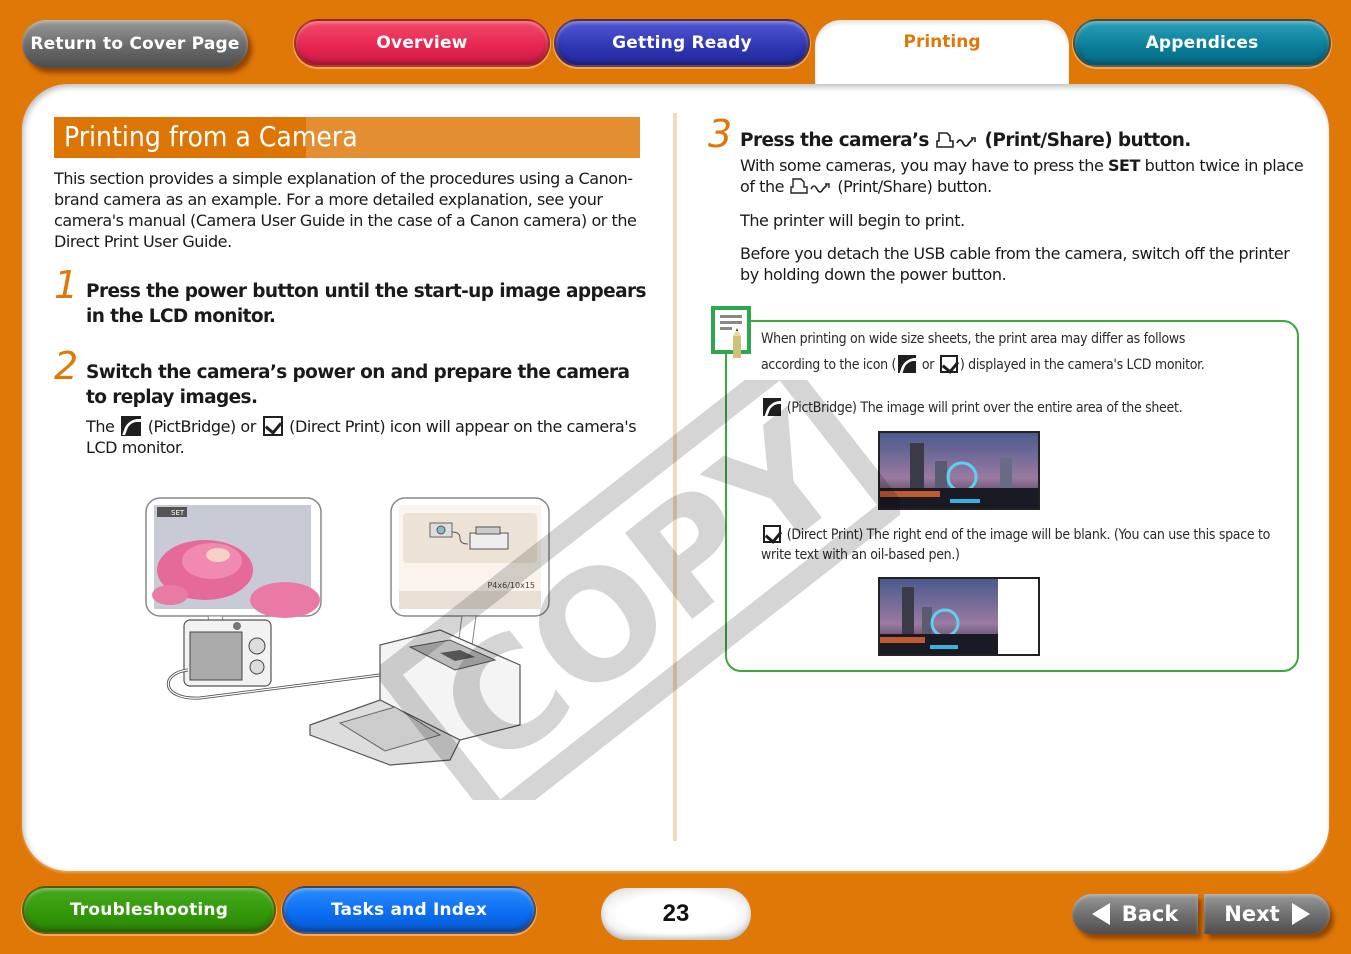  Describe the element at coordinates (202, 426) in the screenshot. I see `step-2-desc-pb: (PictBridge) or` at that location.